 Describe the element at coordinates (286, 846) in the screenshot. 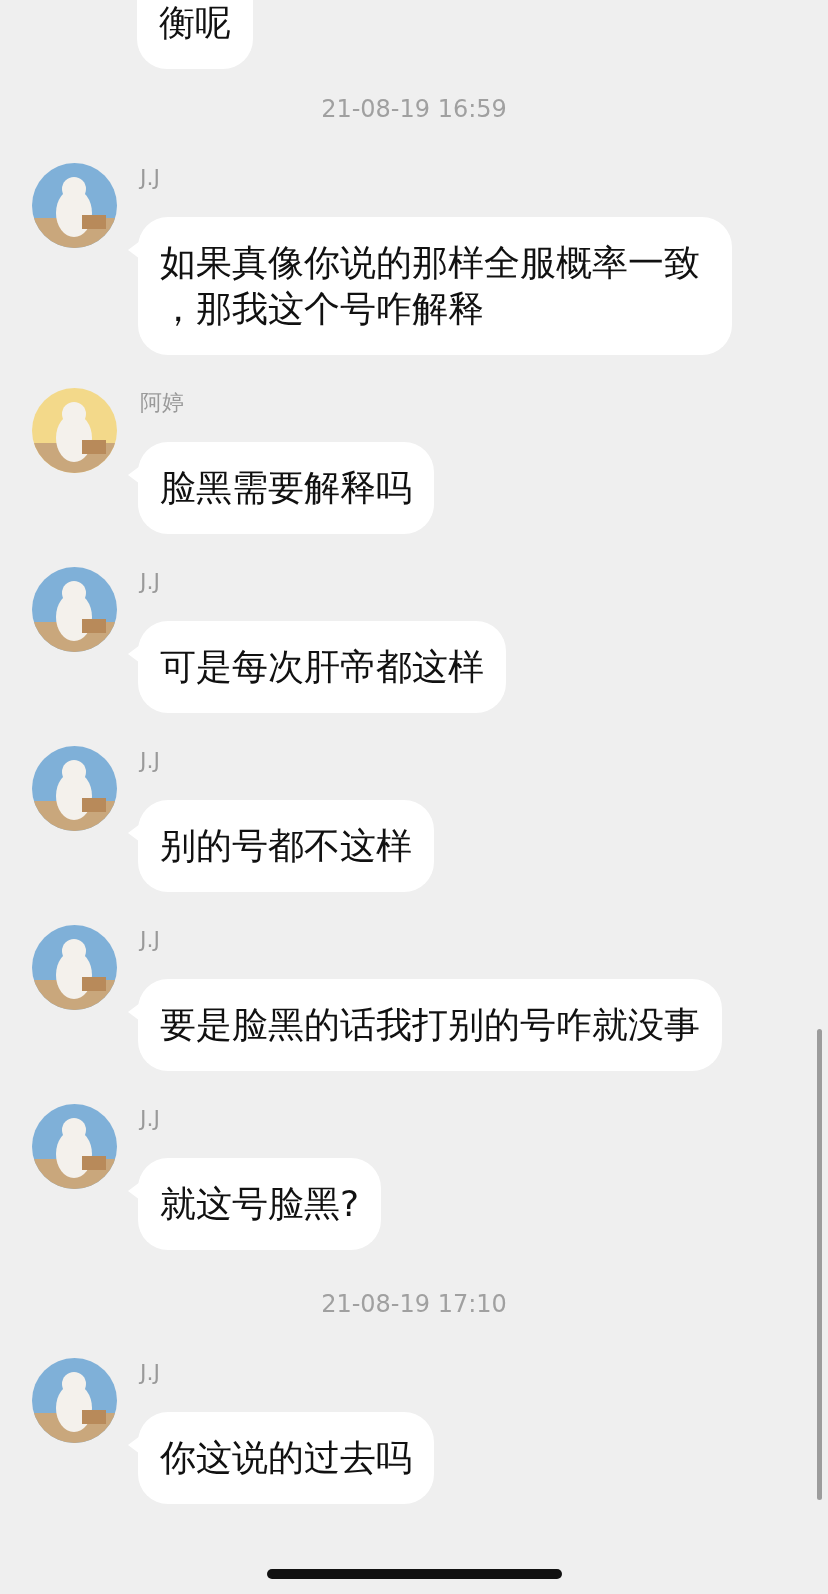

I see `message-bubble: 别的号都不这样` at that location.